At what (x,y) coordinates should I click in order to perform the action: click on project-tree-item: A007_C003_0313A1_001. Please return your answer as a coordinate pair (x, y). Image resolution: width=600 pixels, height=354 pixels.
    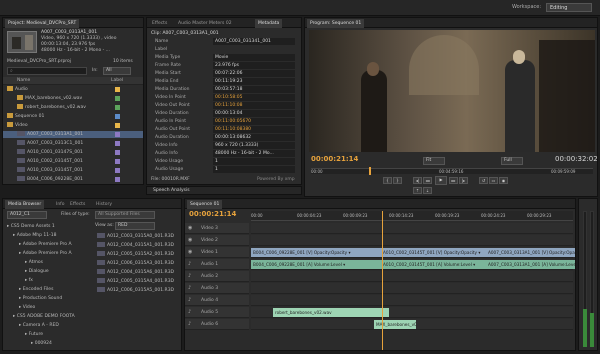
    Looking at the image, I should click on (73, 134).